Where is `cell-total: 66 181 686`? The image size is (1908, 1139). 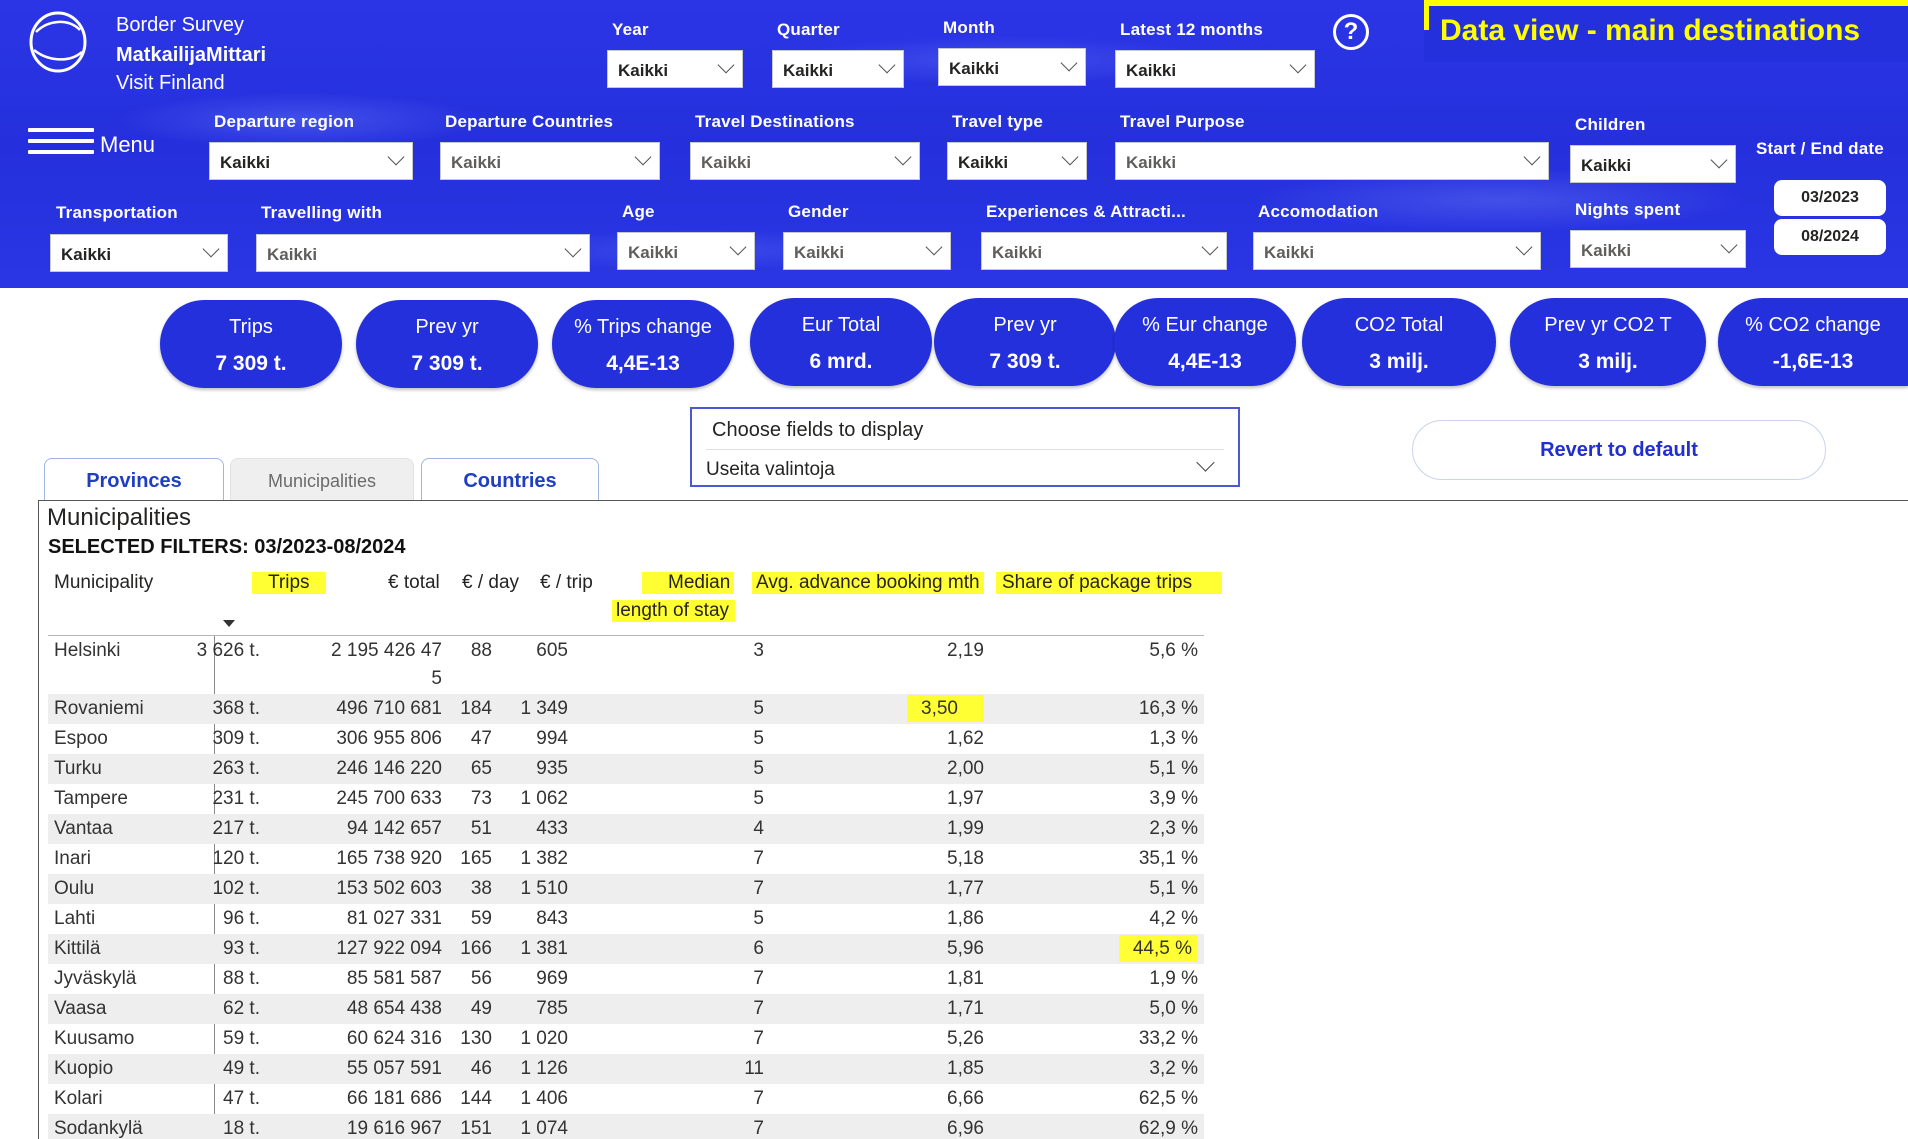 cell-total: 66 181 686 is located at coordinates (394, 1098).